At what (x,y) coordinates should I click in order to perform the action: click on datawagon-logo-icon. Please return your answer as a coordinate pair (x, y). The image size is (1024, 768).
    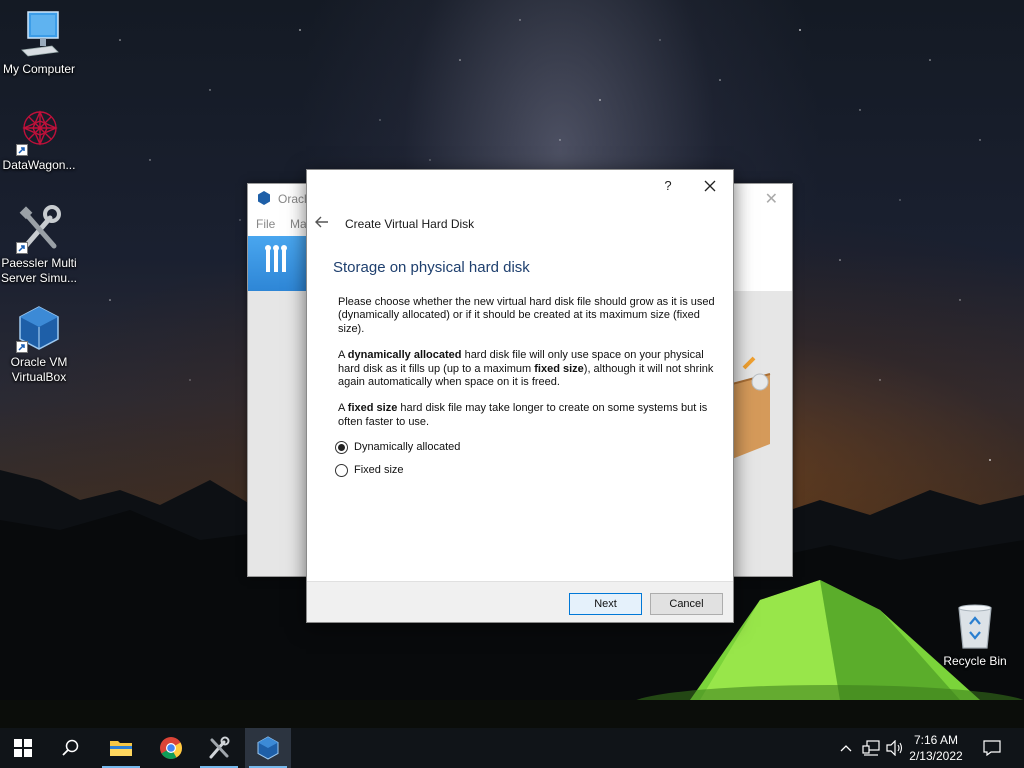
    Looking at the image, I should click on (39, 131).